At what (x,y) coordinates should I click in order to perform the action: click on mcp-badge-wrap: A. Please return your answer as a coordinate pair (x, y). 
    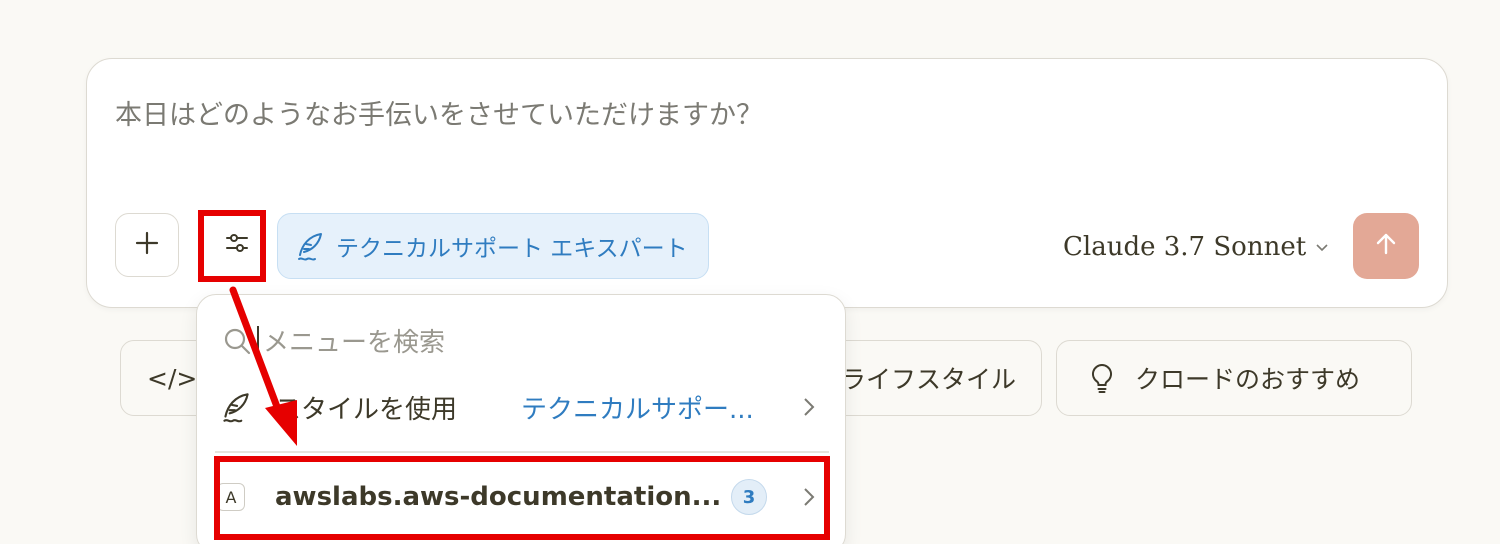
    Looking at the image, I should click on (240, 497).